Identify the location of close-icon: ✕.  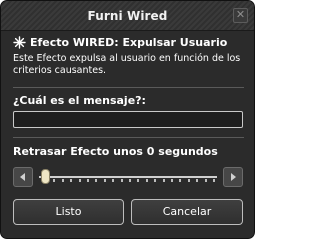
(240, 15).